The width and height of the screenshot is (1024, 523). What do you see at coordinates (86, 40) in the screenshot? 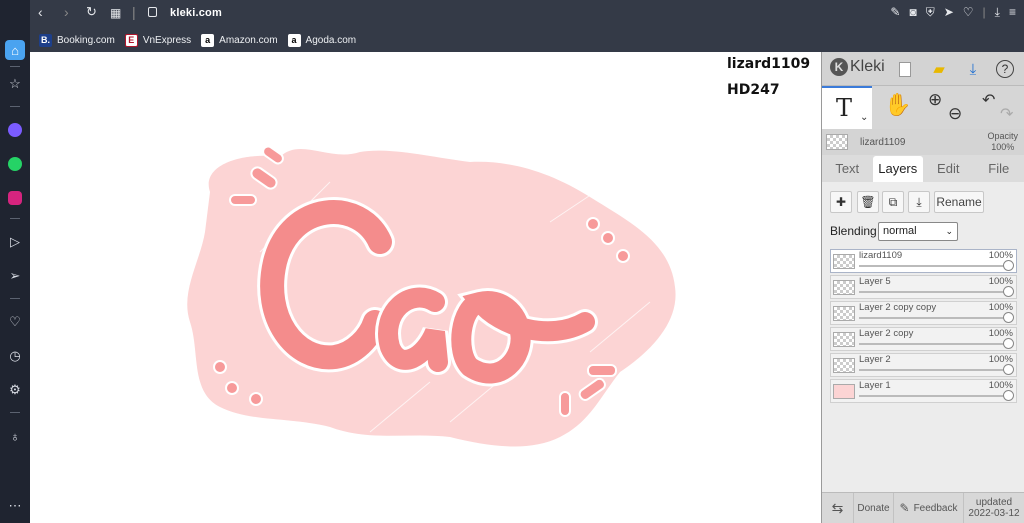
I see `bookmark-label: Booking.com` at bounding box center [86, 40].